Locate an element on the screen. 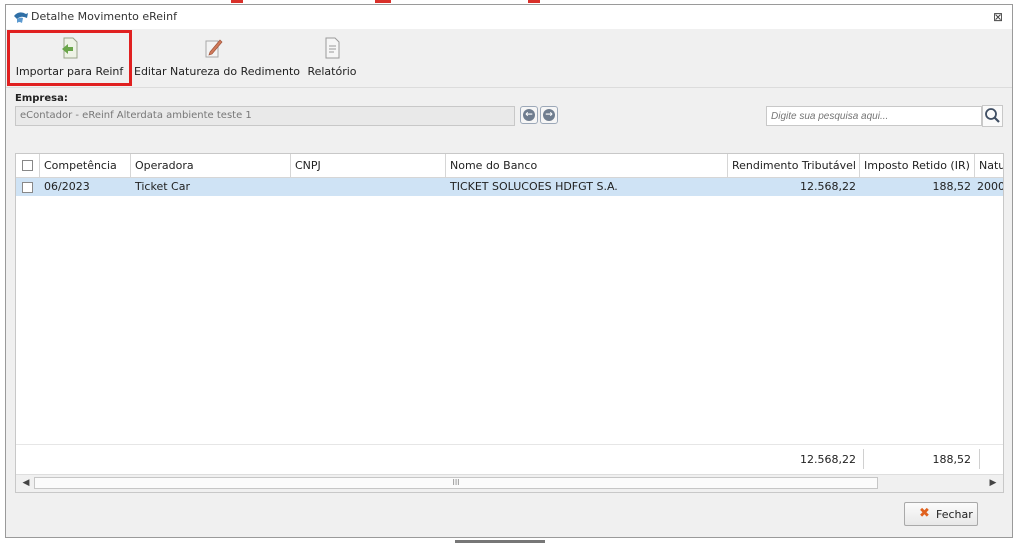  search-button is located at coordinates (992, 116).